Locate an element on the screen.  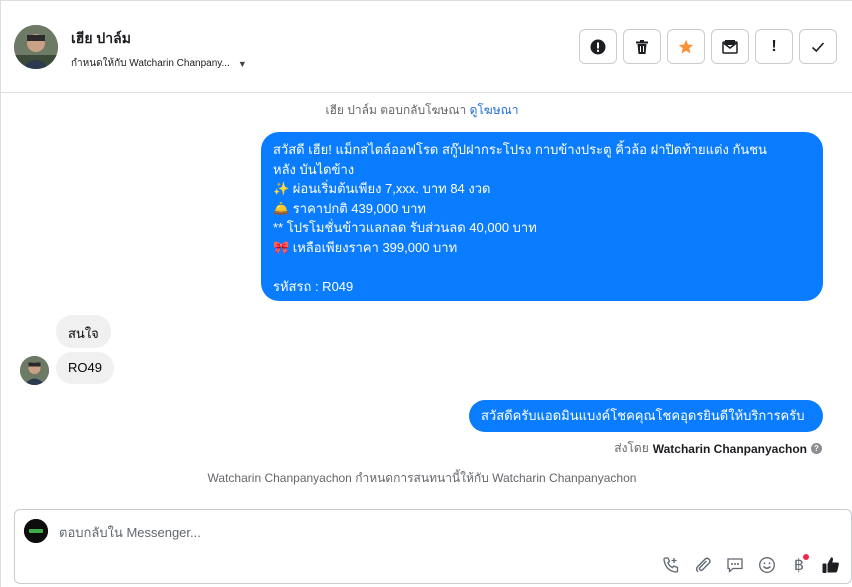
exclamation-circle-icon is located at coordinates (598, 46).